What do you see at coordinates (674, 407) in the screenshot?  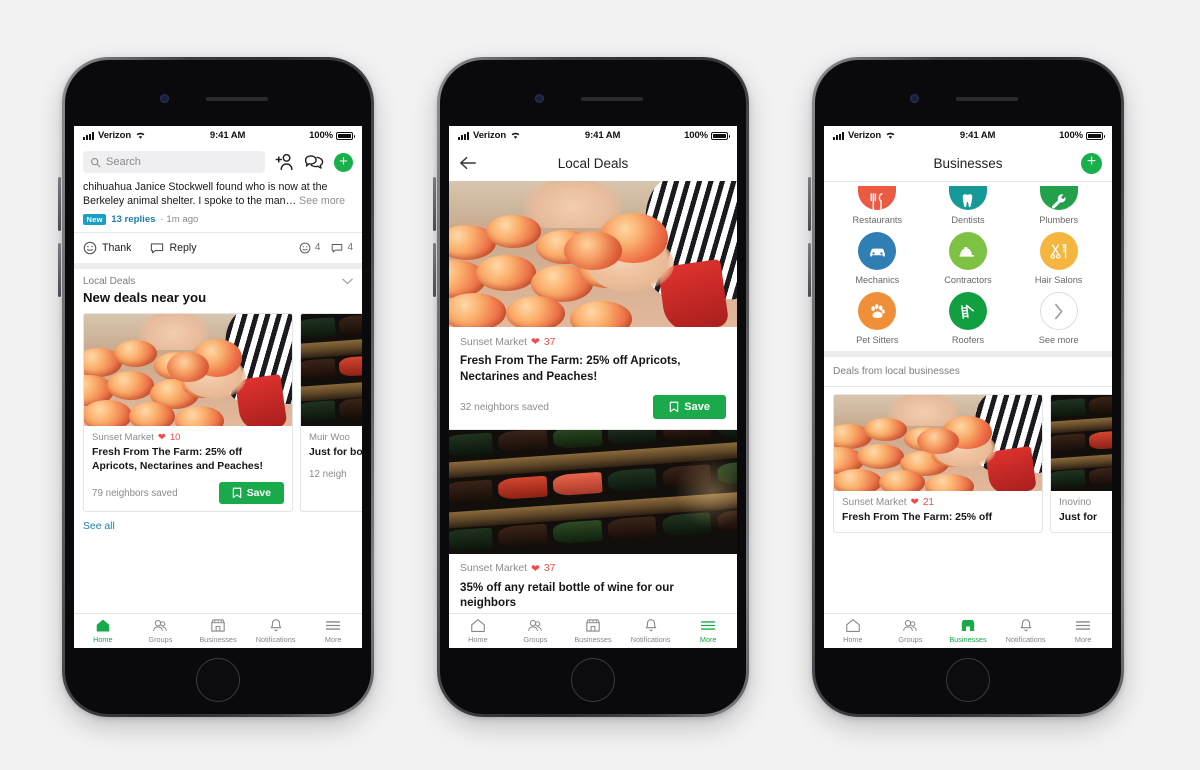 I see `bookmark-icon` at bounding box center [674, 407].